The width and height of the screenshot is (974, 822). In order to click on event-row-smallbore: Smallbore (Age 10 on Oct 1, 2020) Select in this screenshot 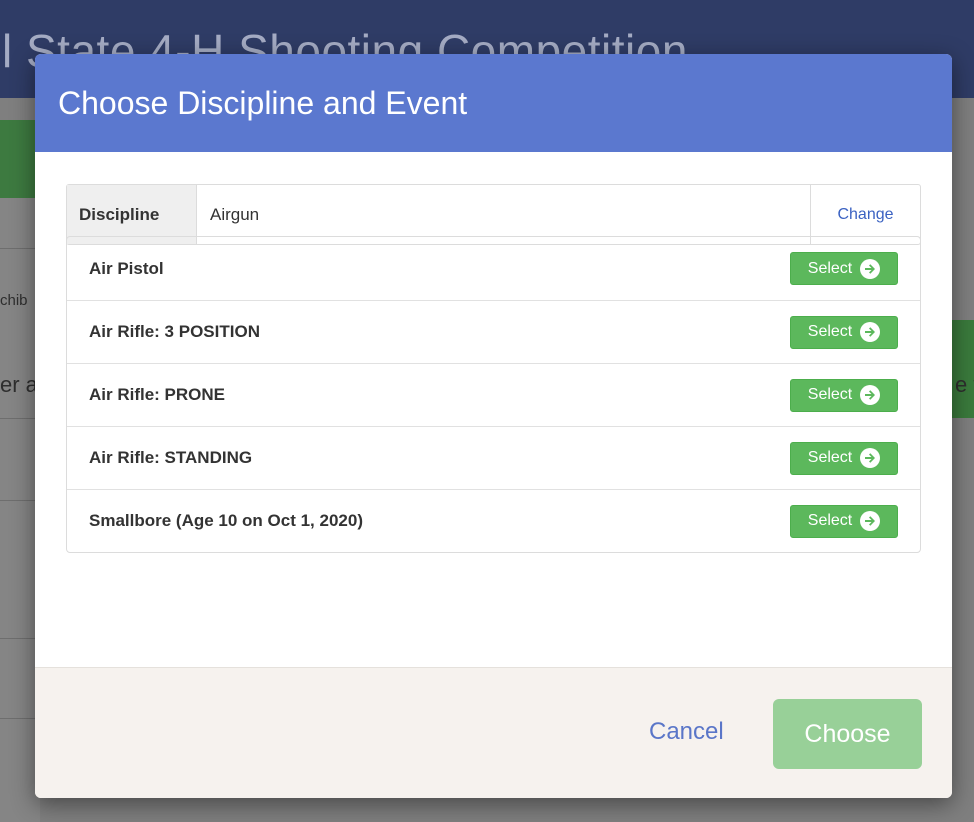, I will do `click(493, 520)`.